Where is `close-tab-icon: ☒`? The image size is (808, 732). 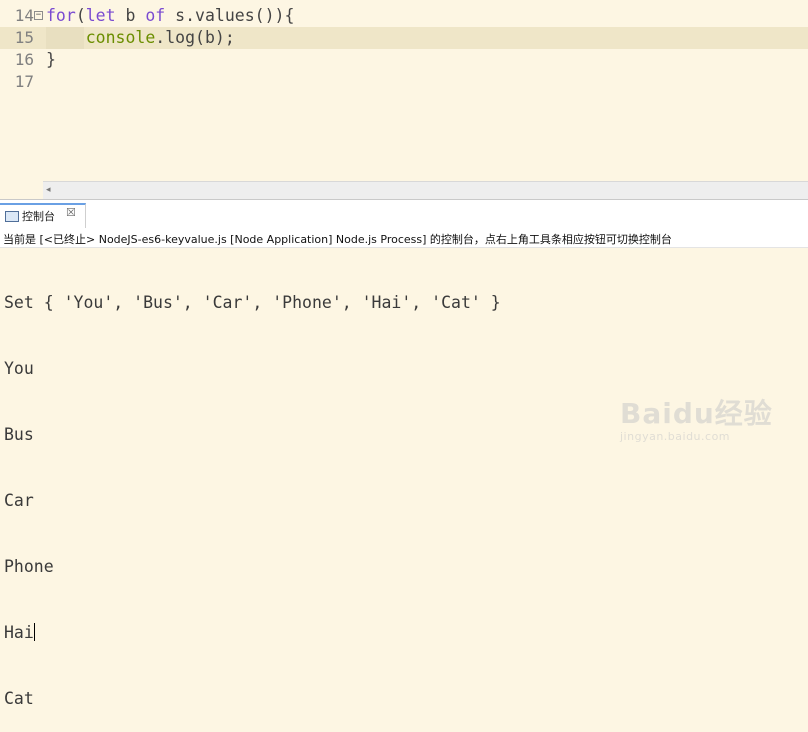
close-tab-icon: ☒ is located at coordinates (71, 212).